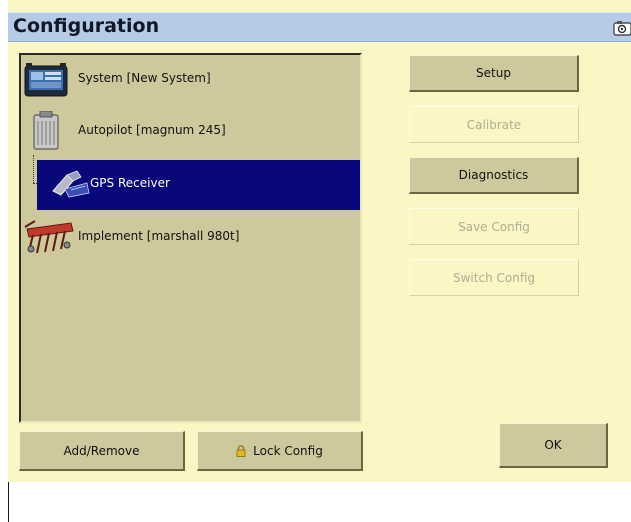  Describe the element at coordinates (49, 237) in the screenshot. I see `cultivator-implement-icon` at that location.